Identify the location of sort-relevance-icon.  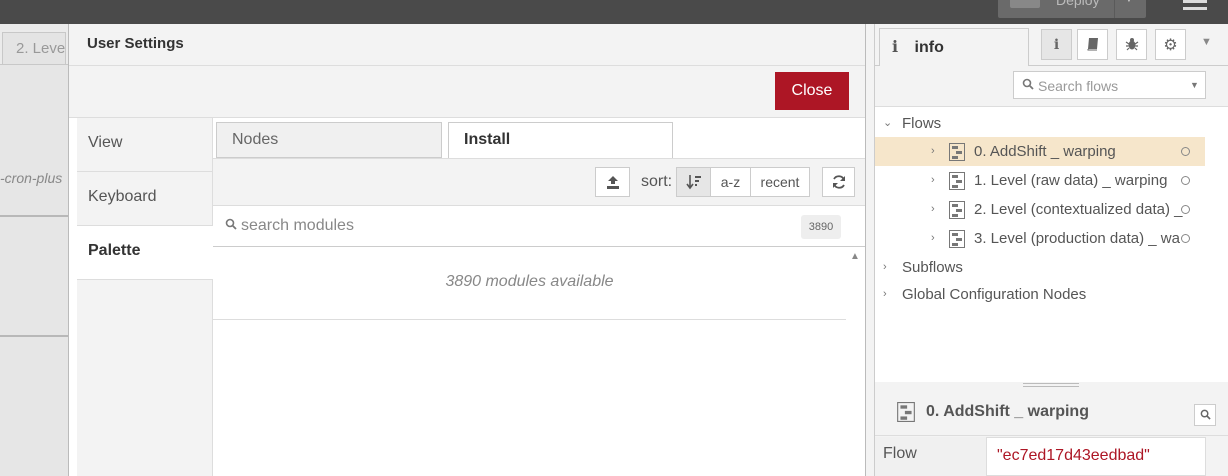
(693, 182).